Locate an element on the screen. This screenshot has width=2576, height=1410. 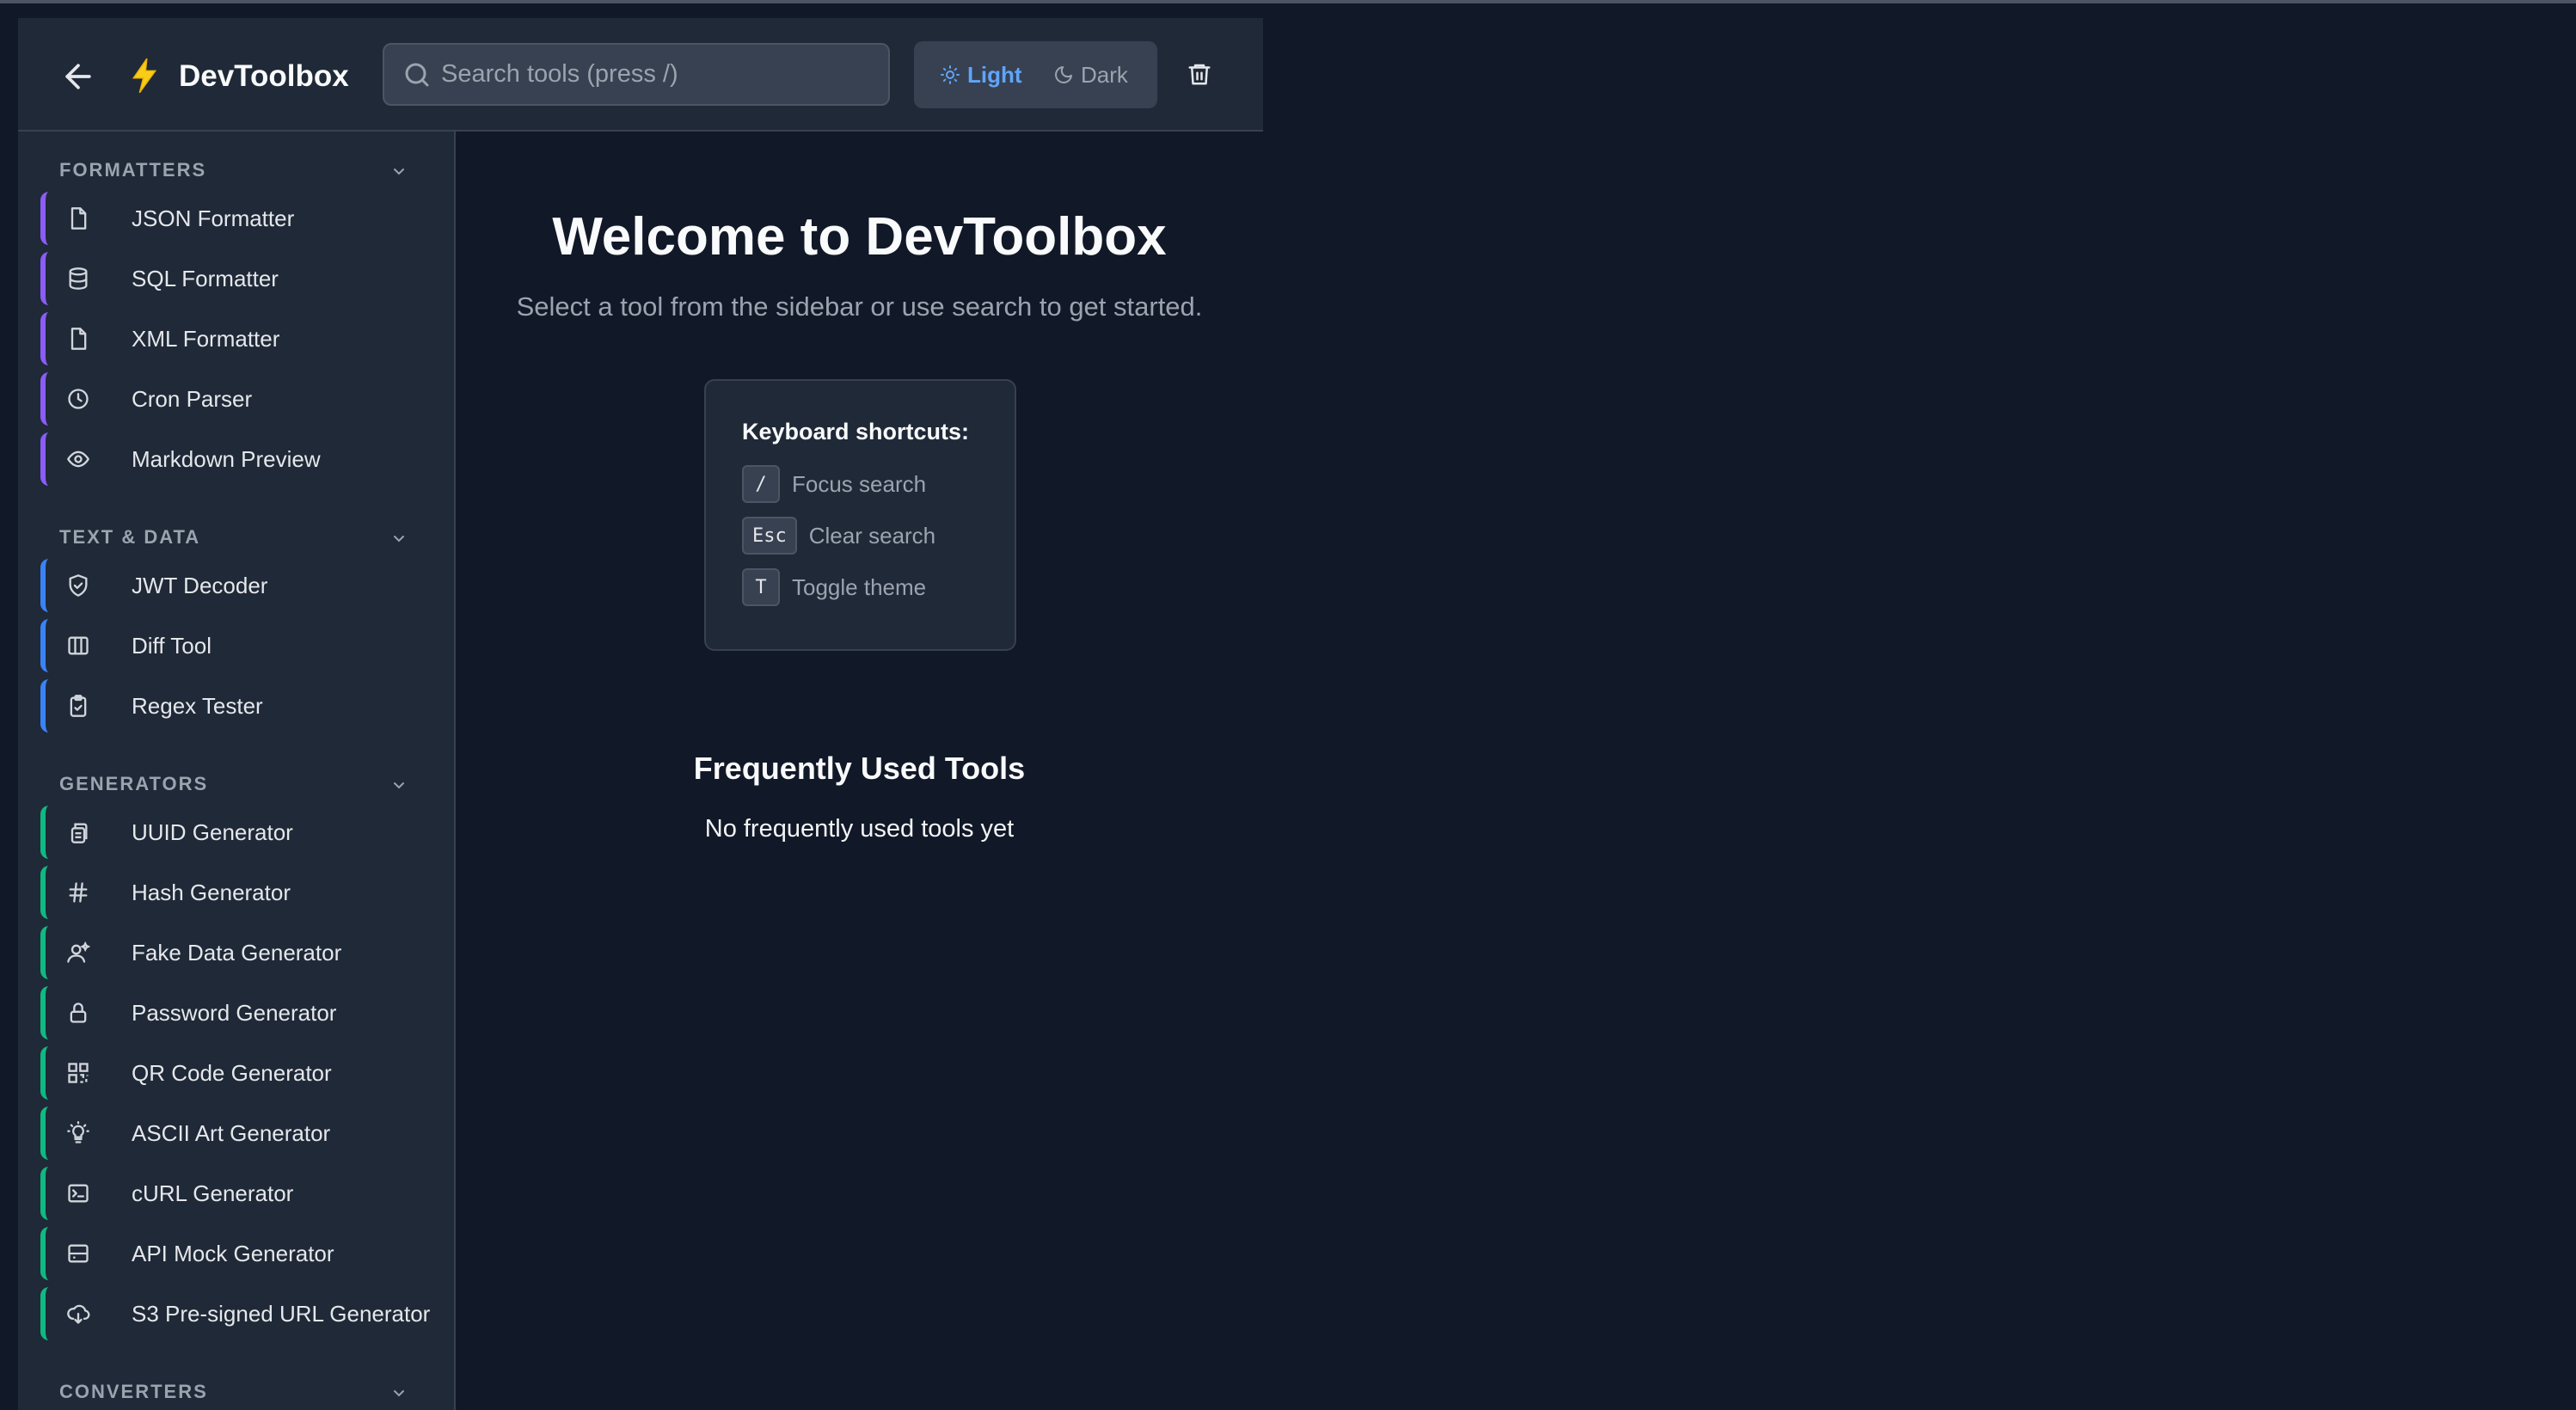
arrow-left-icon is located at coordinates (78, 76).